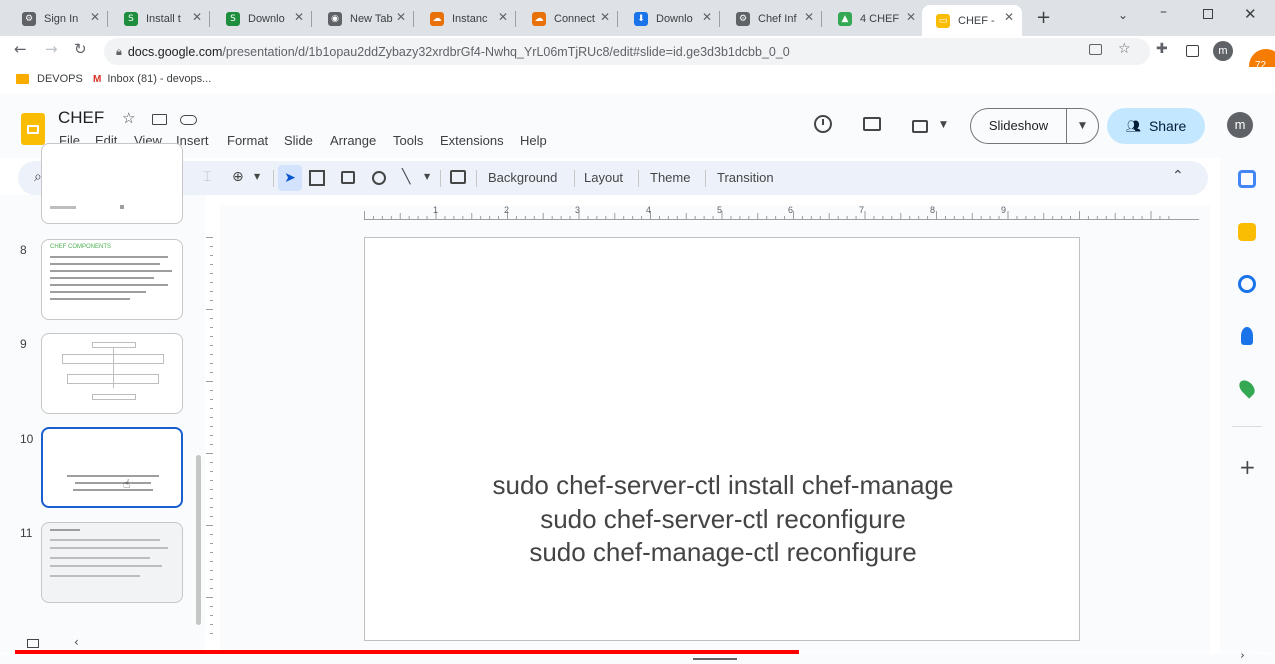  What do you see at coordinates (637, 656) in the screenshot?
I see `bottom-strip: ›` at bounding box center [637, 656].